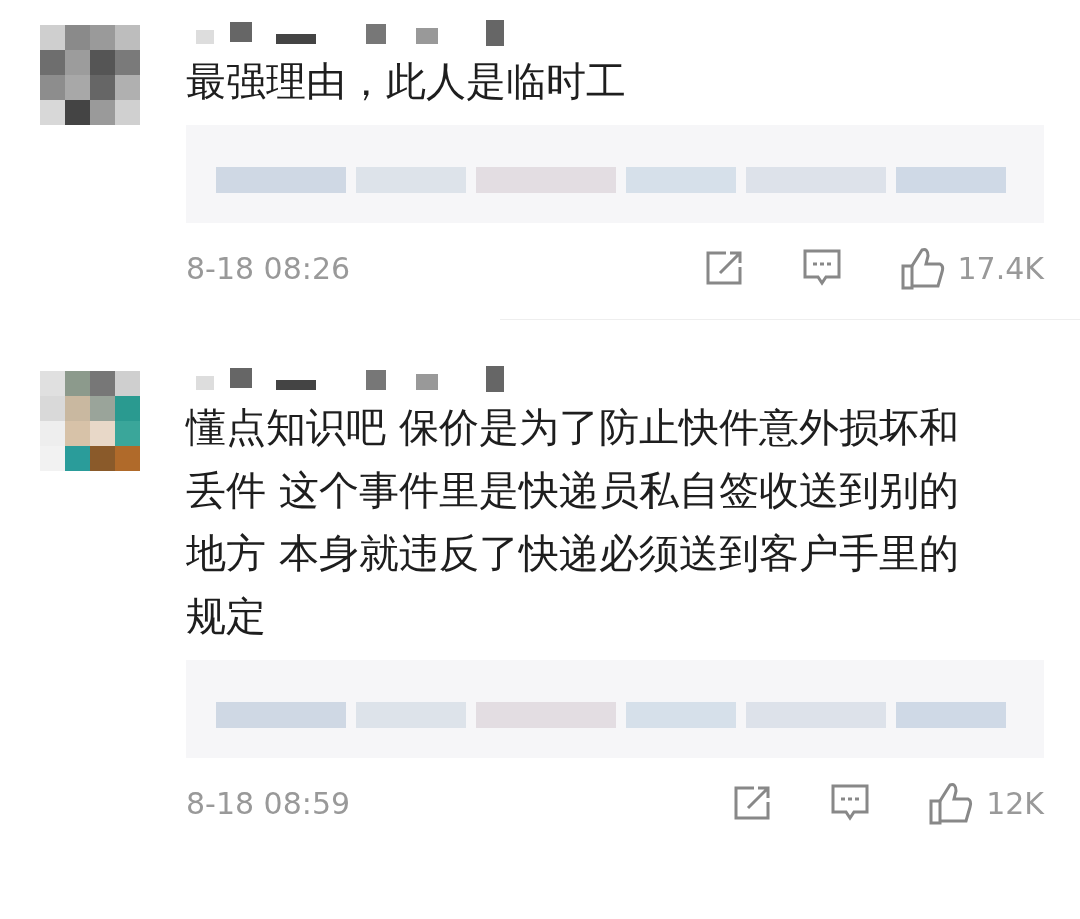  I want to click on share-icon, so click(752, 803).